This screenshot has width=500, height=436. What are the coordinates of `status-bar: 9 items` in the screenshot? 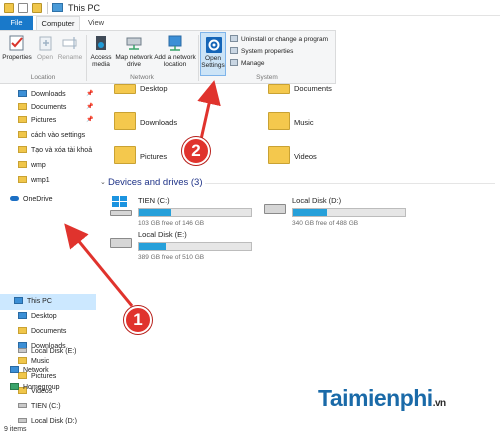 It's located at (250, 430).